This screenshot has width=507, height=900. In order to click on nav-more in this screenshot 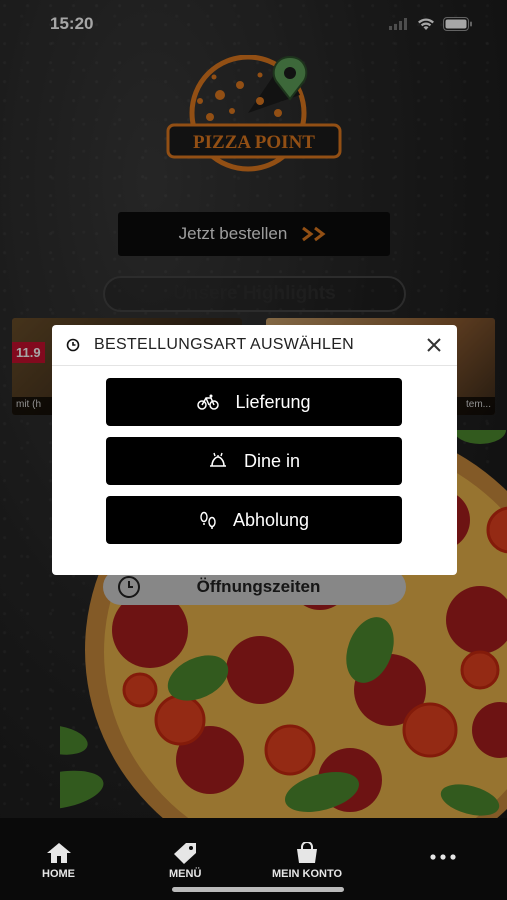, I will do `click(443, 857)`.